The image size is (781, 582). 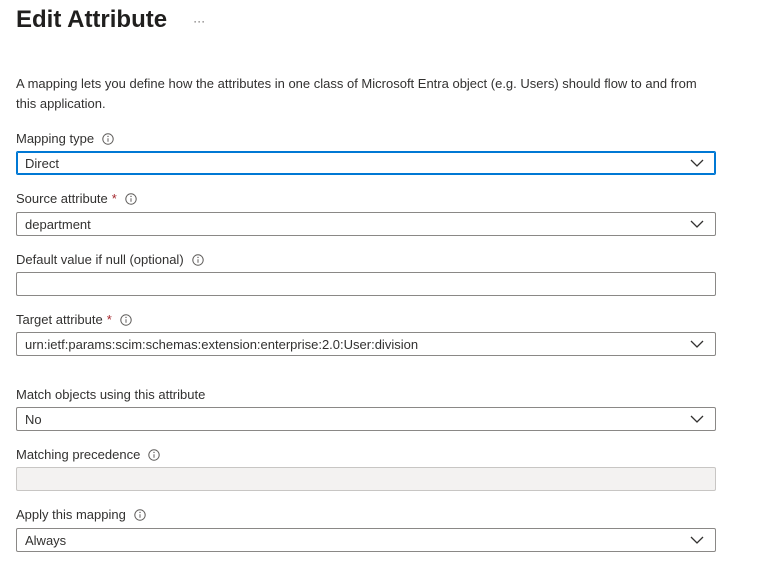 I want to click on match-objects-label: Match objects using this attribute, so click(x=110, y=394).